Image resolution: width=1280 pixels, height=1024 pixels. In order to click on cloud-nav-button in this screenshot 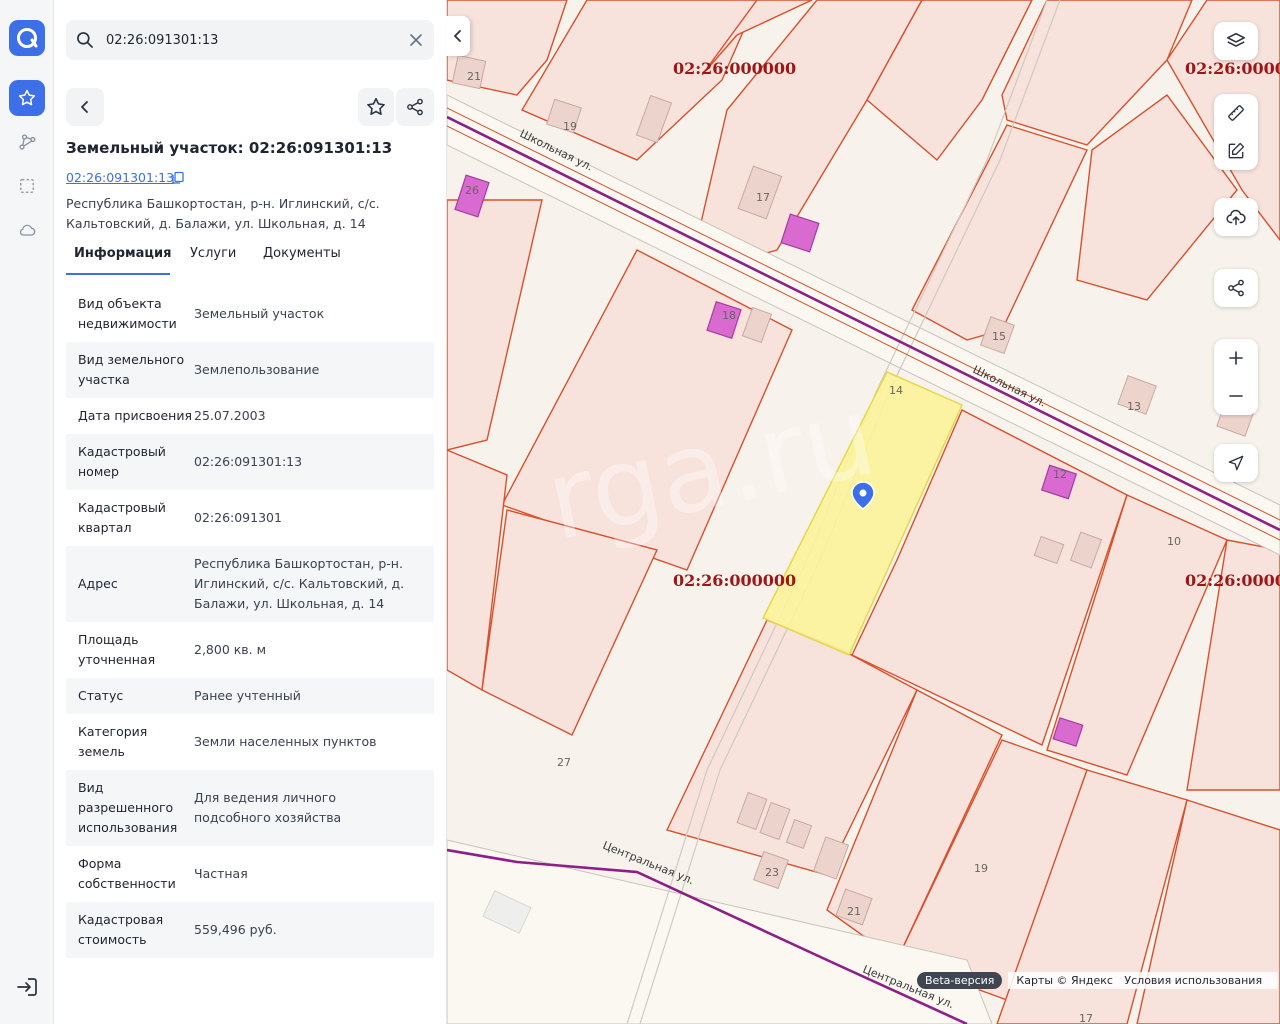, I will do `click(27, 230)`.